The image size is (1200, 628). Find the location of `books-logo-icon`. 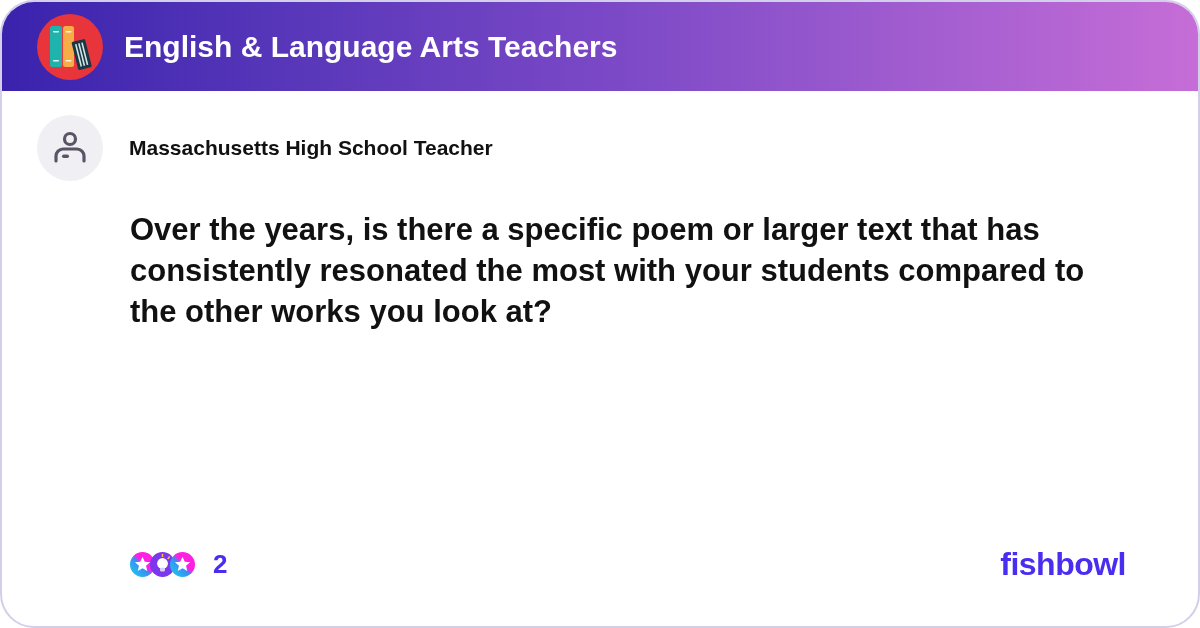

books-logo-icon is located at coordinates (70, 46).